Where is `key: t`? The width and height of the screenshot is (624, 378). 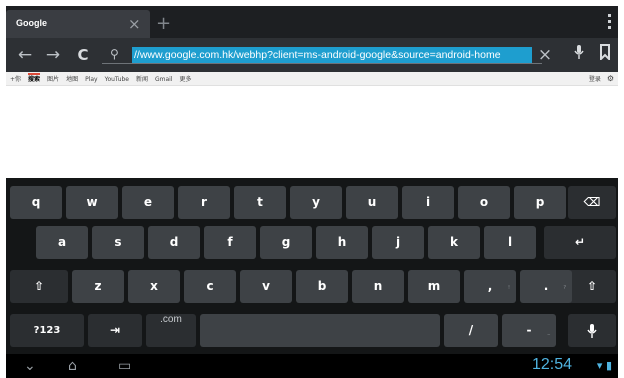 key: t is located at coordinates (260, 202).